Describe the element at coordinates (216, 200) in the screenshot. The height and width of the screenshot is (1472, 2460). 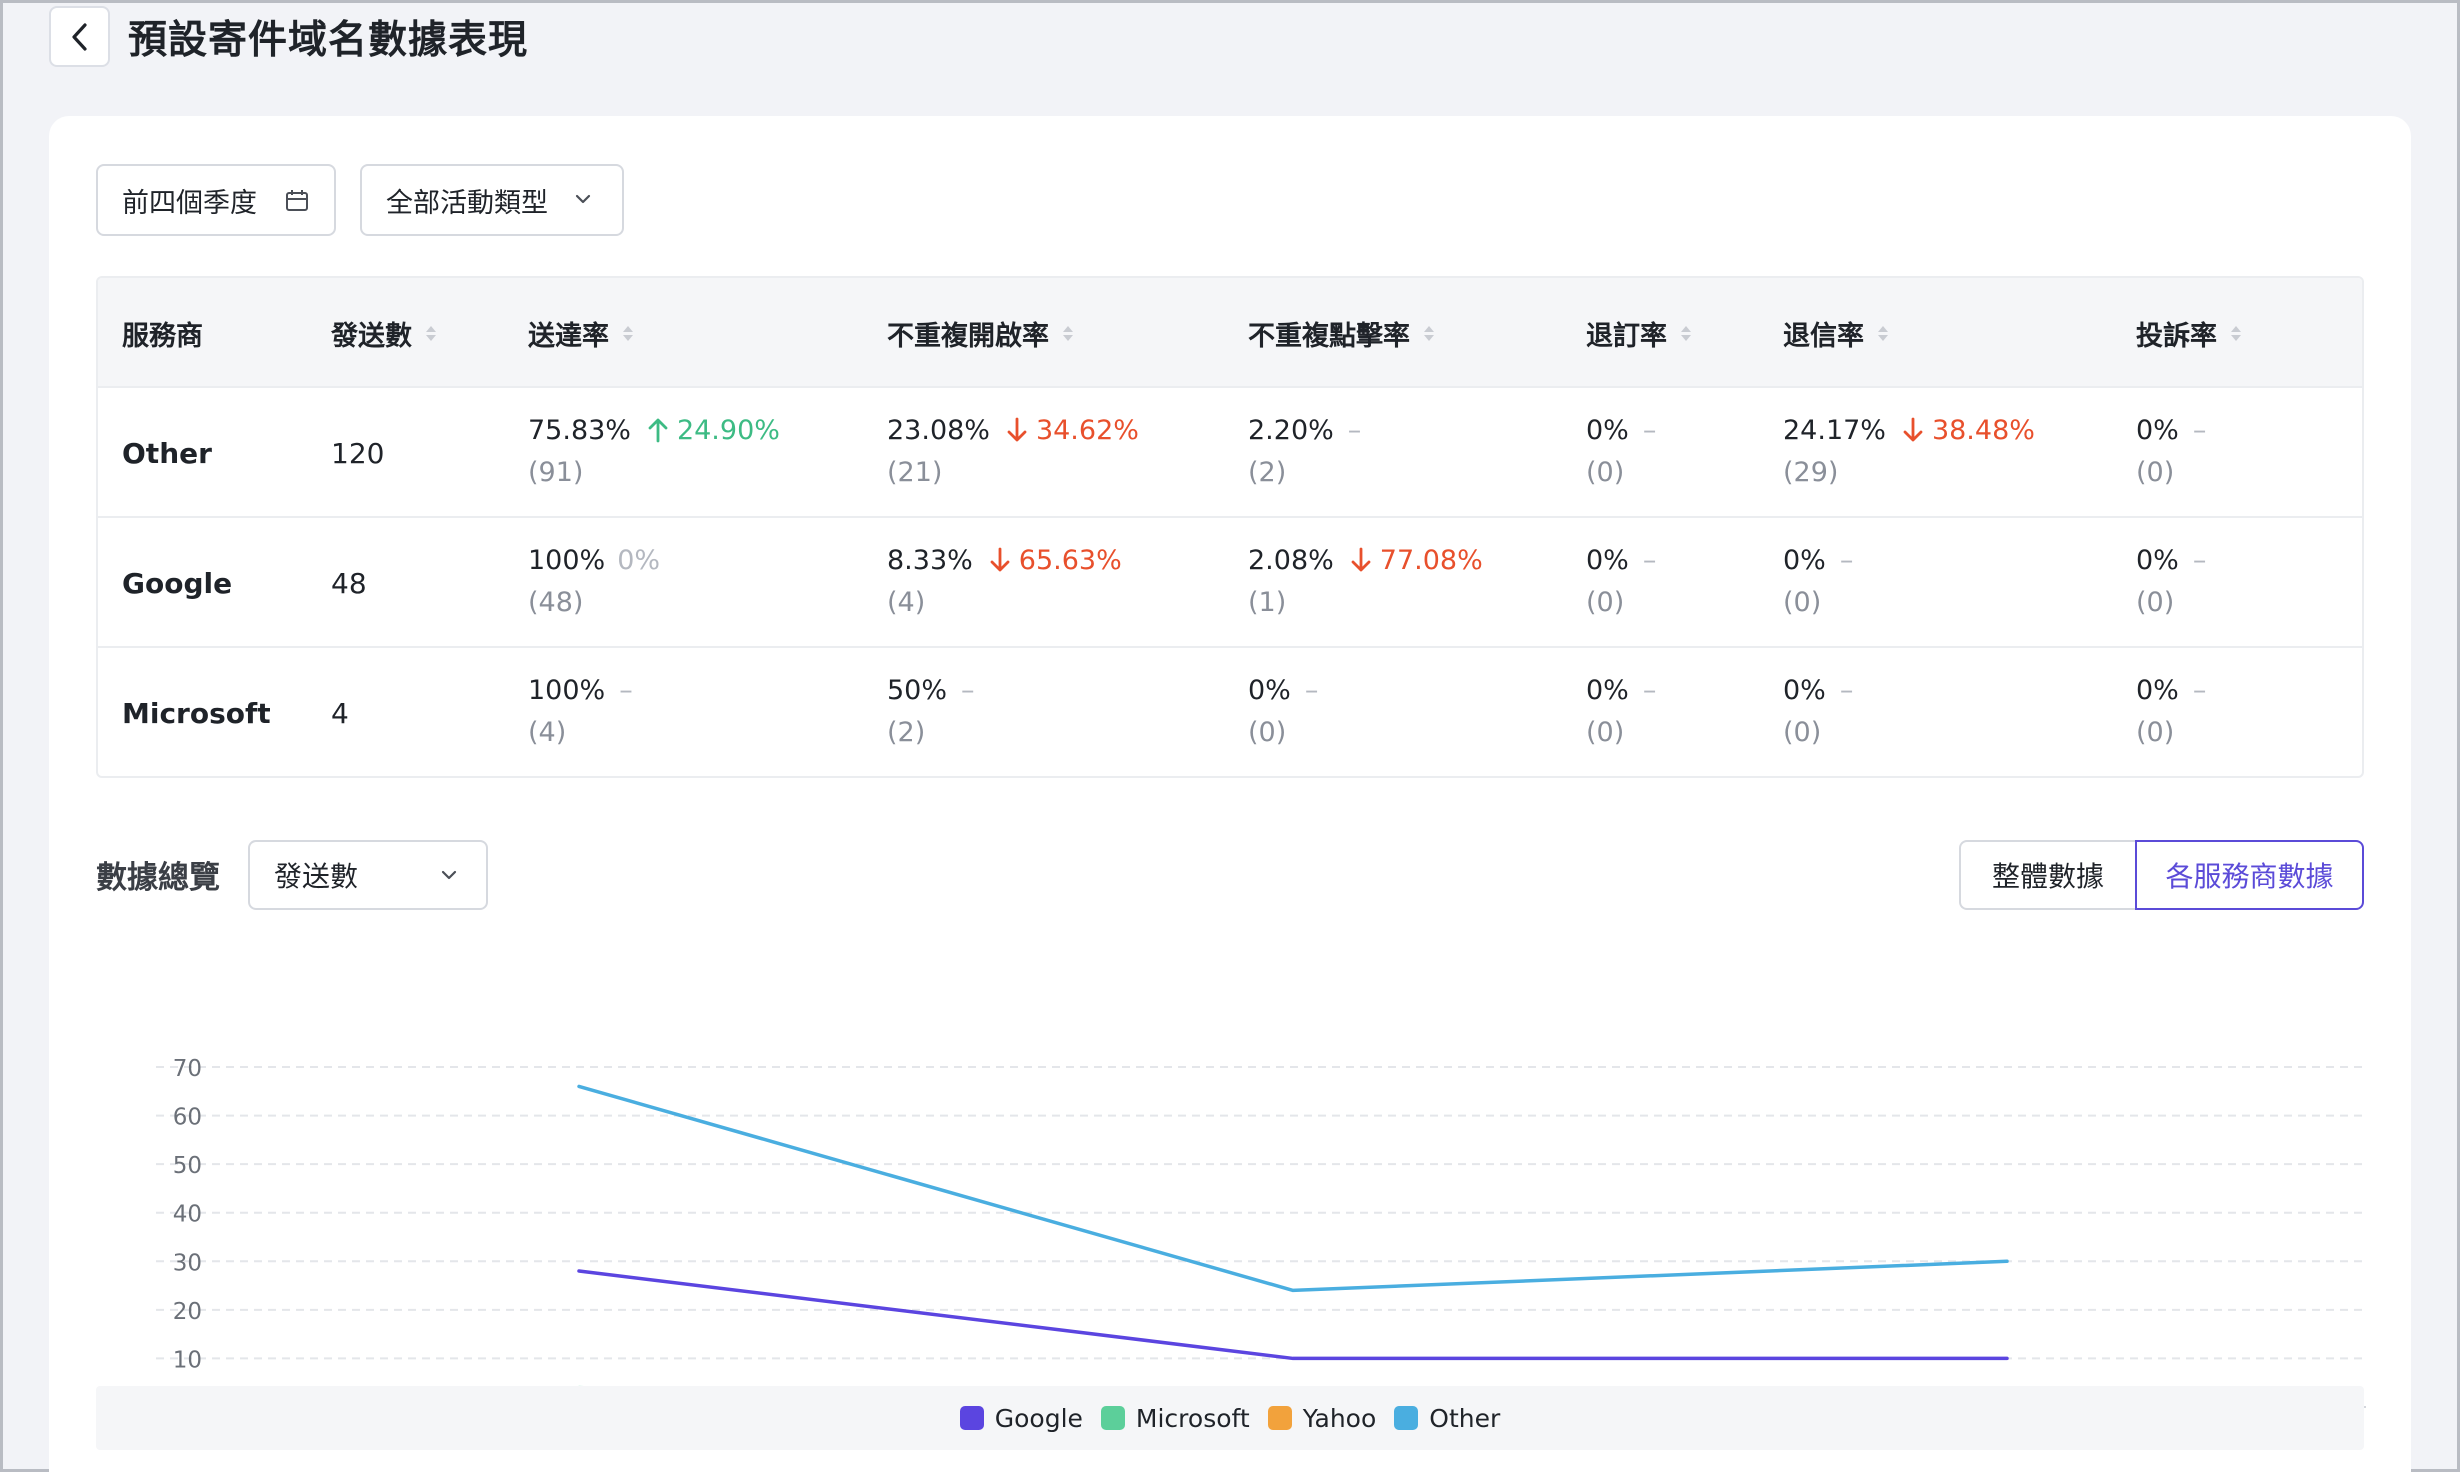
I see `period-filter: 前四個季度` at that location.